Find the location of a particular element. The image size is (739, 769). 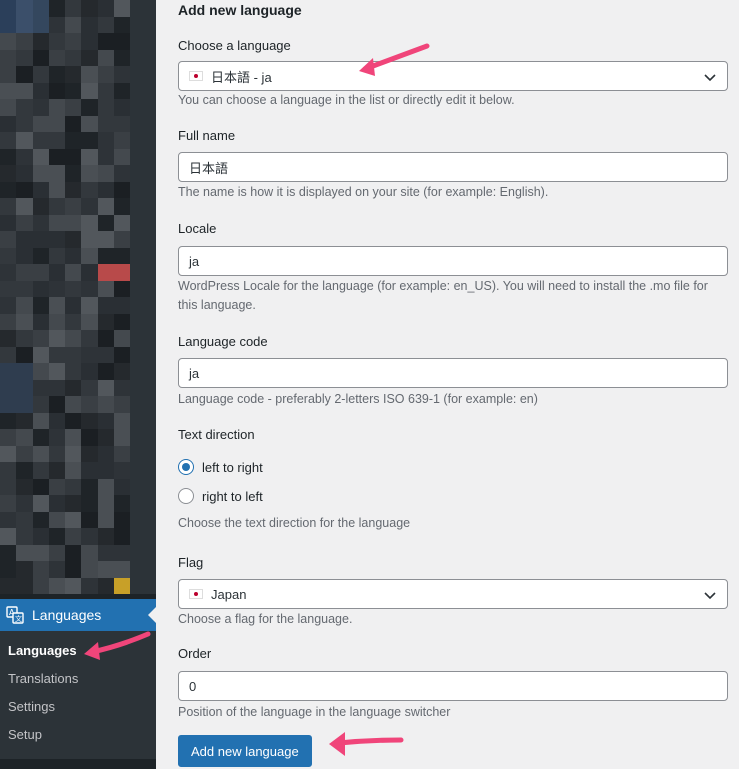

choose-language-select: 日本語 - ja is located at coordinates (453, 76).